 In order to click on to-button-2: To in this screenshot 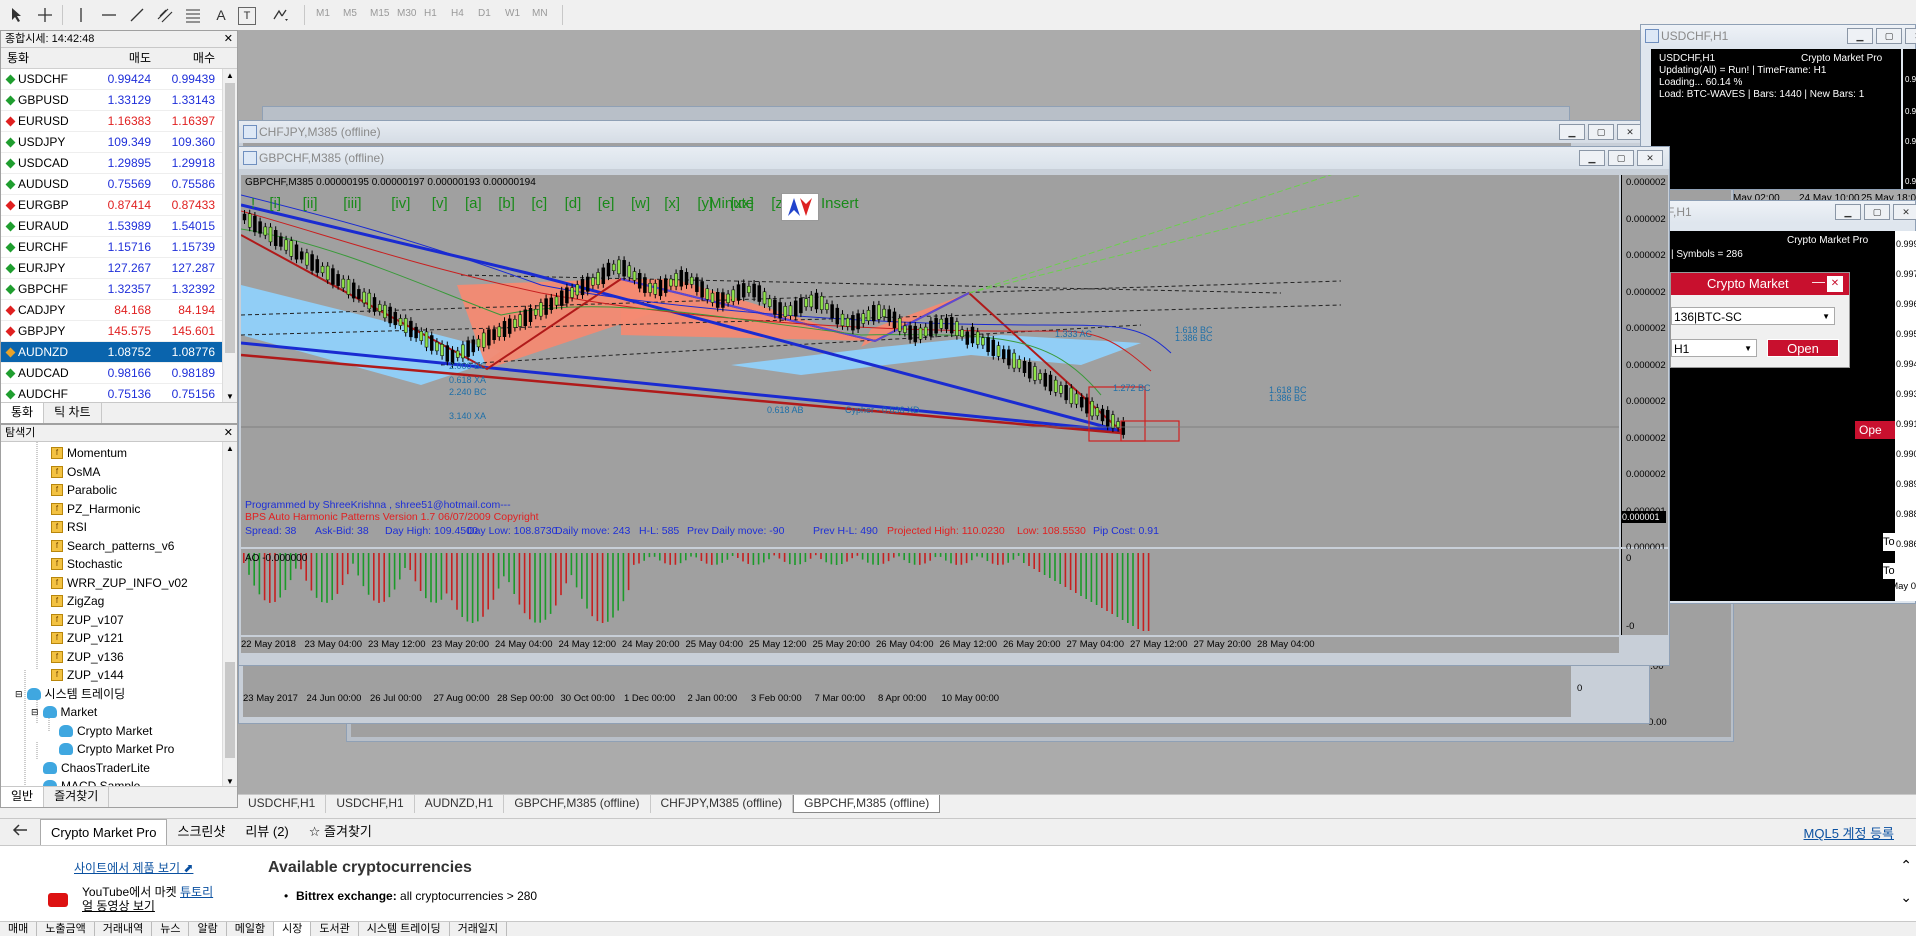, I will do `click(1889, 571)`.